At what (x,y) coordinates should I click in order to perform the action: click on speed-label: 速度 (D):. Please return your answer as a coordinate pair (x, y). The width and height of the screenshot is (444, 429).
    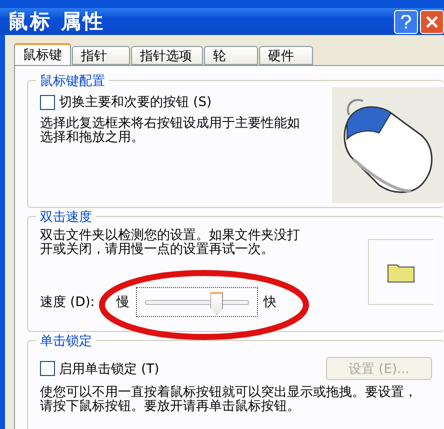
    Looking at the image, I should click on (67, 302).